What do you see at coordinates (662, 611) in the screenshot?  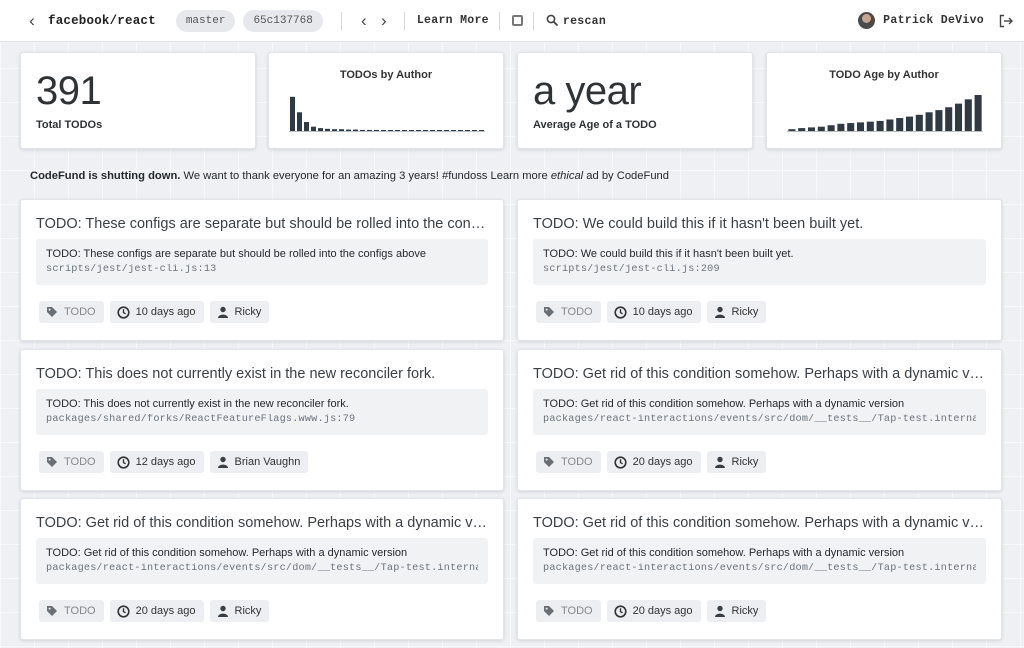 I see `age-label: 20 days ago` at bounding box center [662, 611].